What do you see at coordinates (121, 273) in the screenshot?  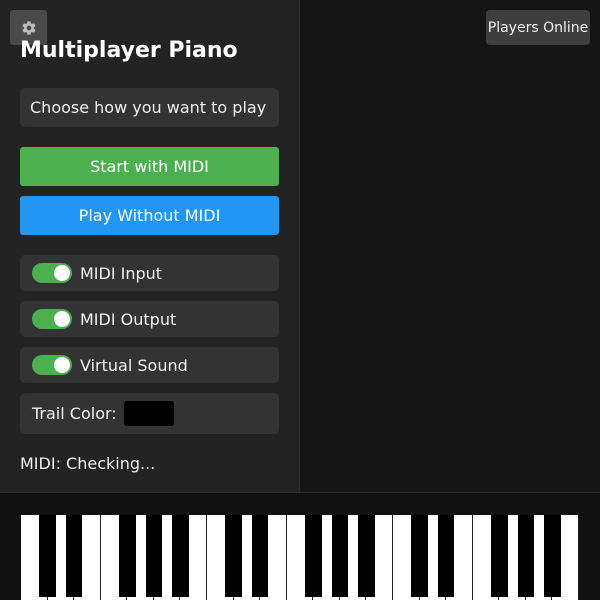 I see `midi-input-label: MIDI Input` at bounding box center [121, 273].